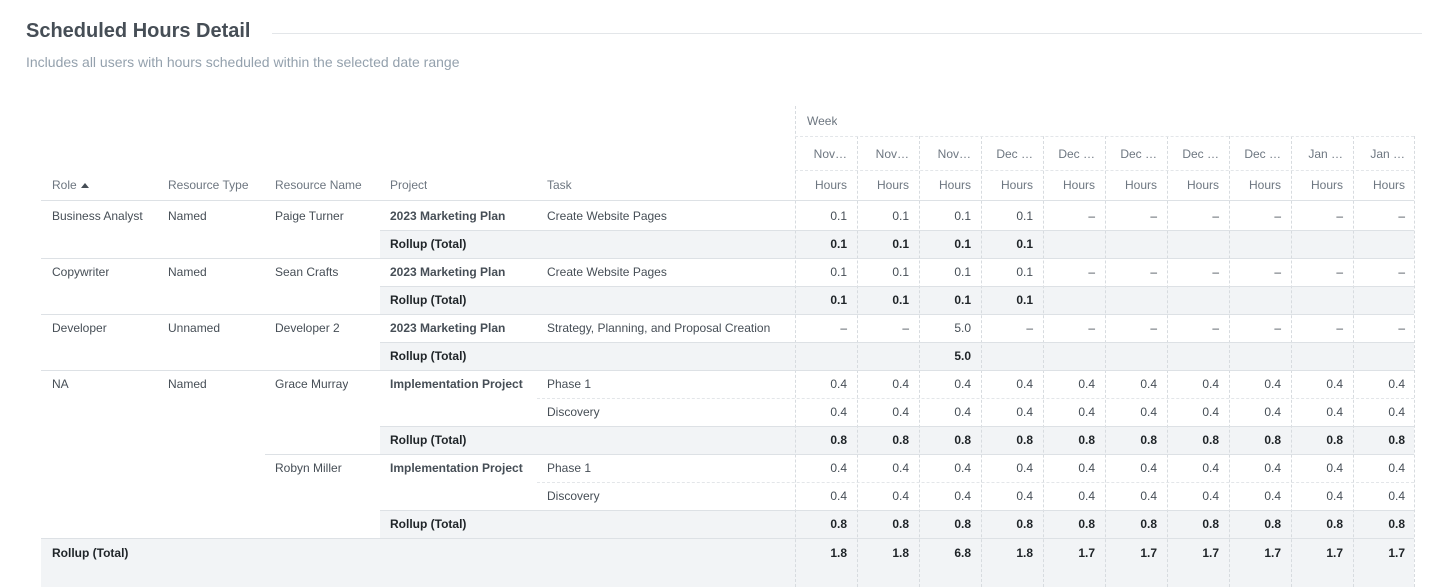 The image size is (1434, 587). I want to click on column-header-role-label: Role, so click(64, 185).